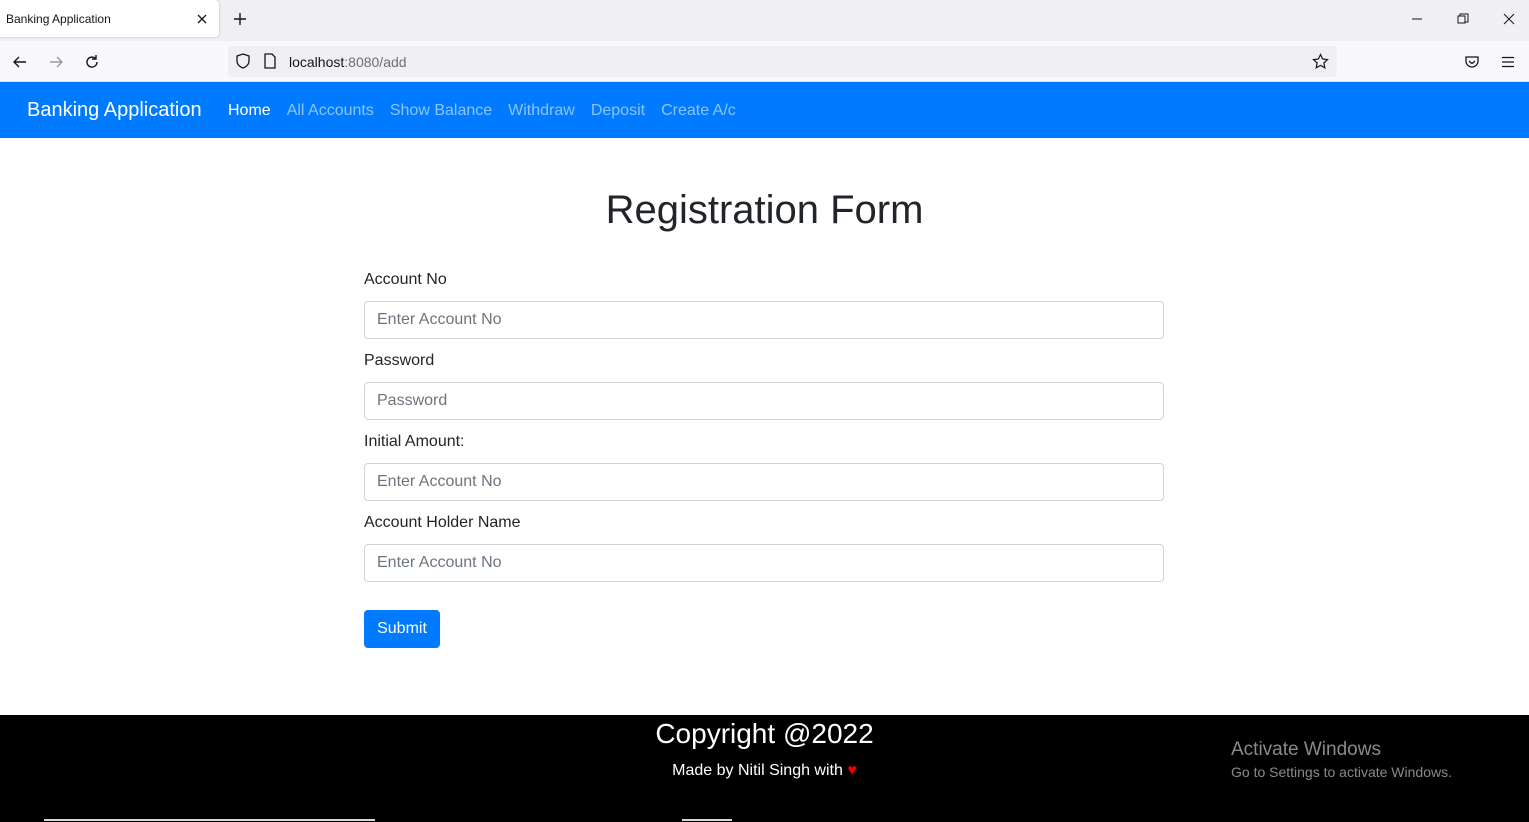 The width and height of the screenshot is (1529, 822). What do you see at coordinates (270, 63) in the screenshot?
I see `page-icon` at bounding box center [270, 63].